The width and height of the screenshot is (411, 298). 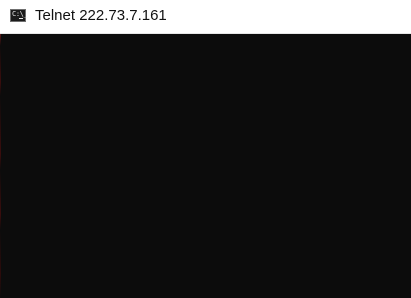 I want to click on window-edge, so click(x=0, y=166).